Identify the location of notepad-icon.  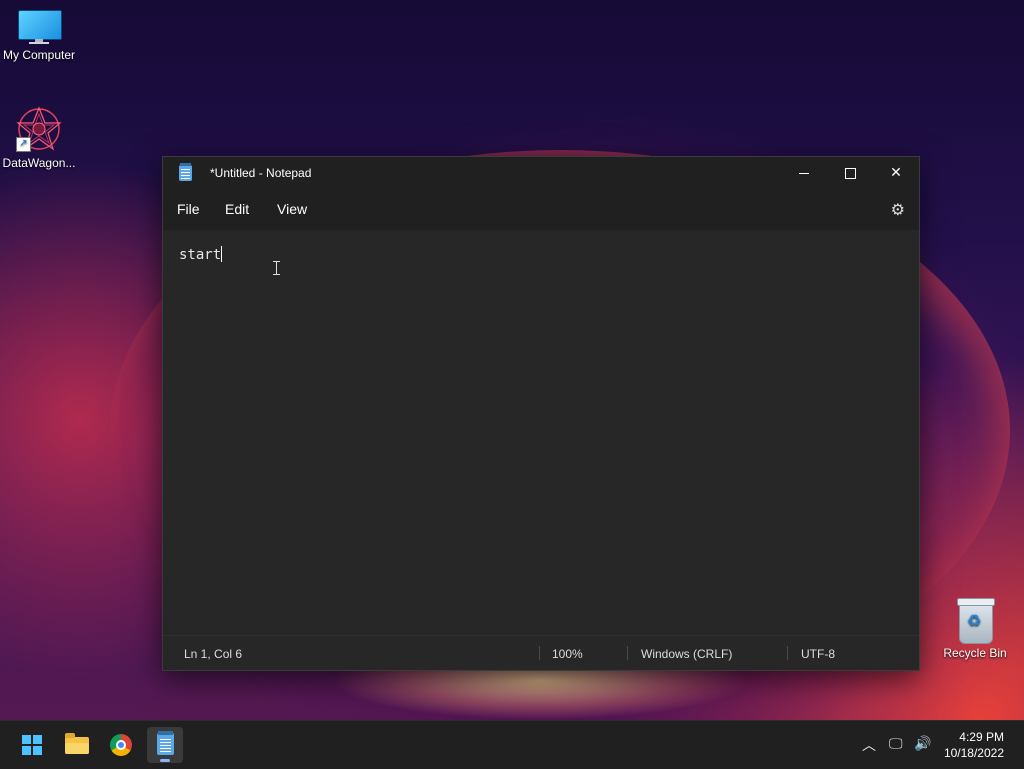
(165, 743).